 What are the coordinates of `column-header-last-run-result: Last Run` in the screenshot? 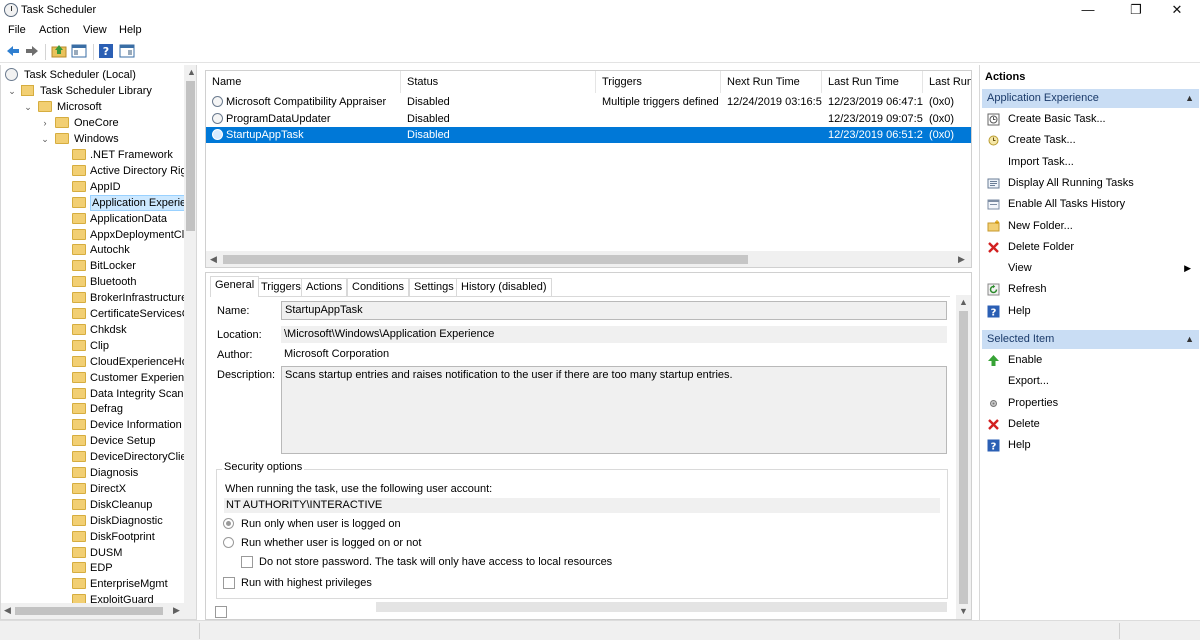 It's located at (947, 82).